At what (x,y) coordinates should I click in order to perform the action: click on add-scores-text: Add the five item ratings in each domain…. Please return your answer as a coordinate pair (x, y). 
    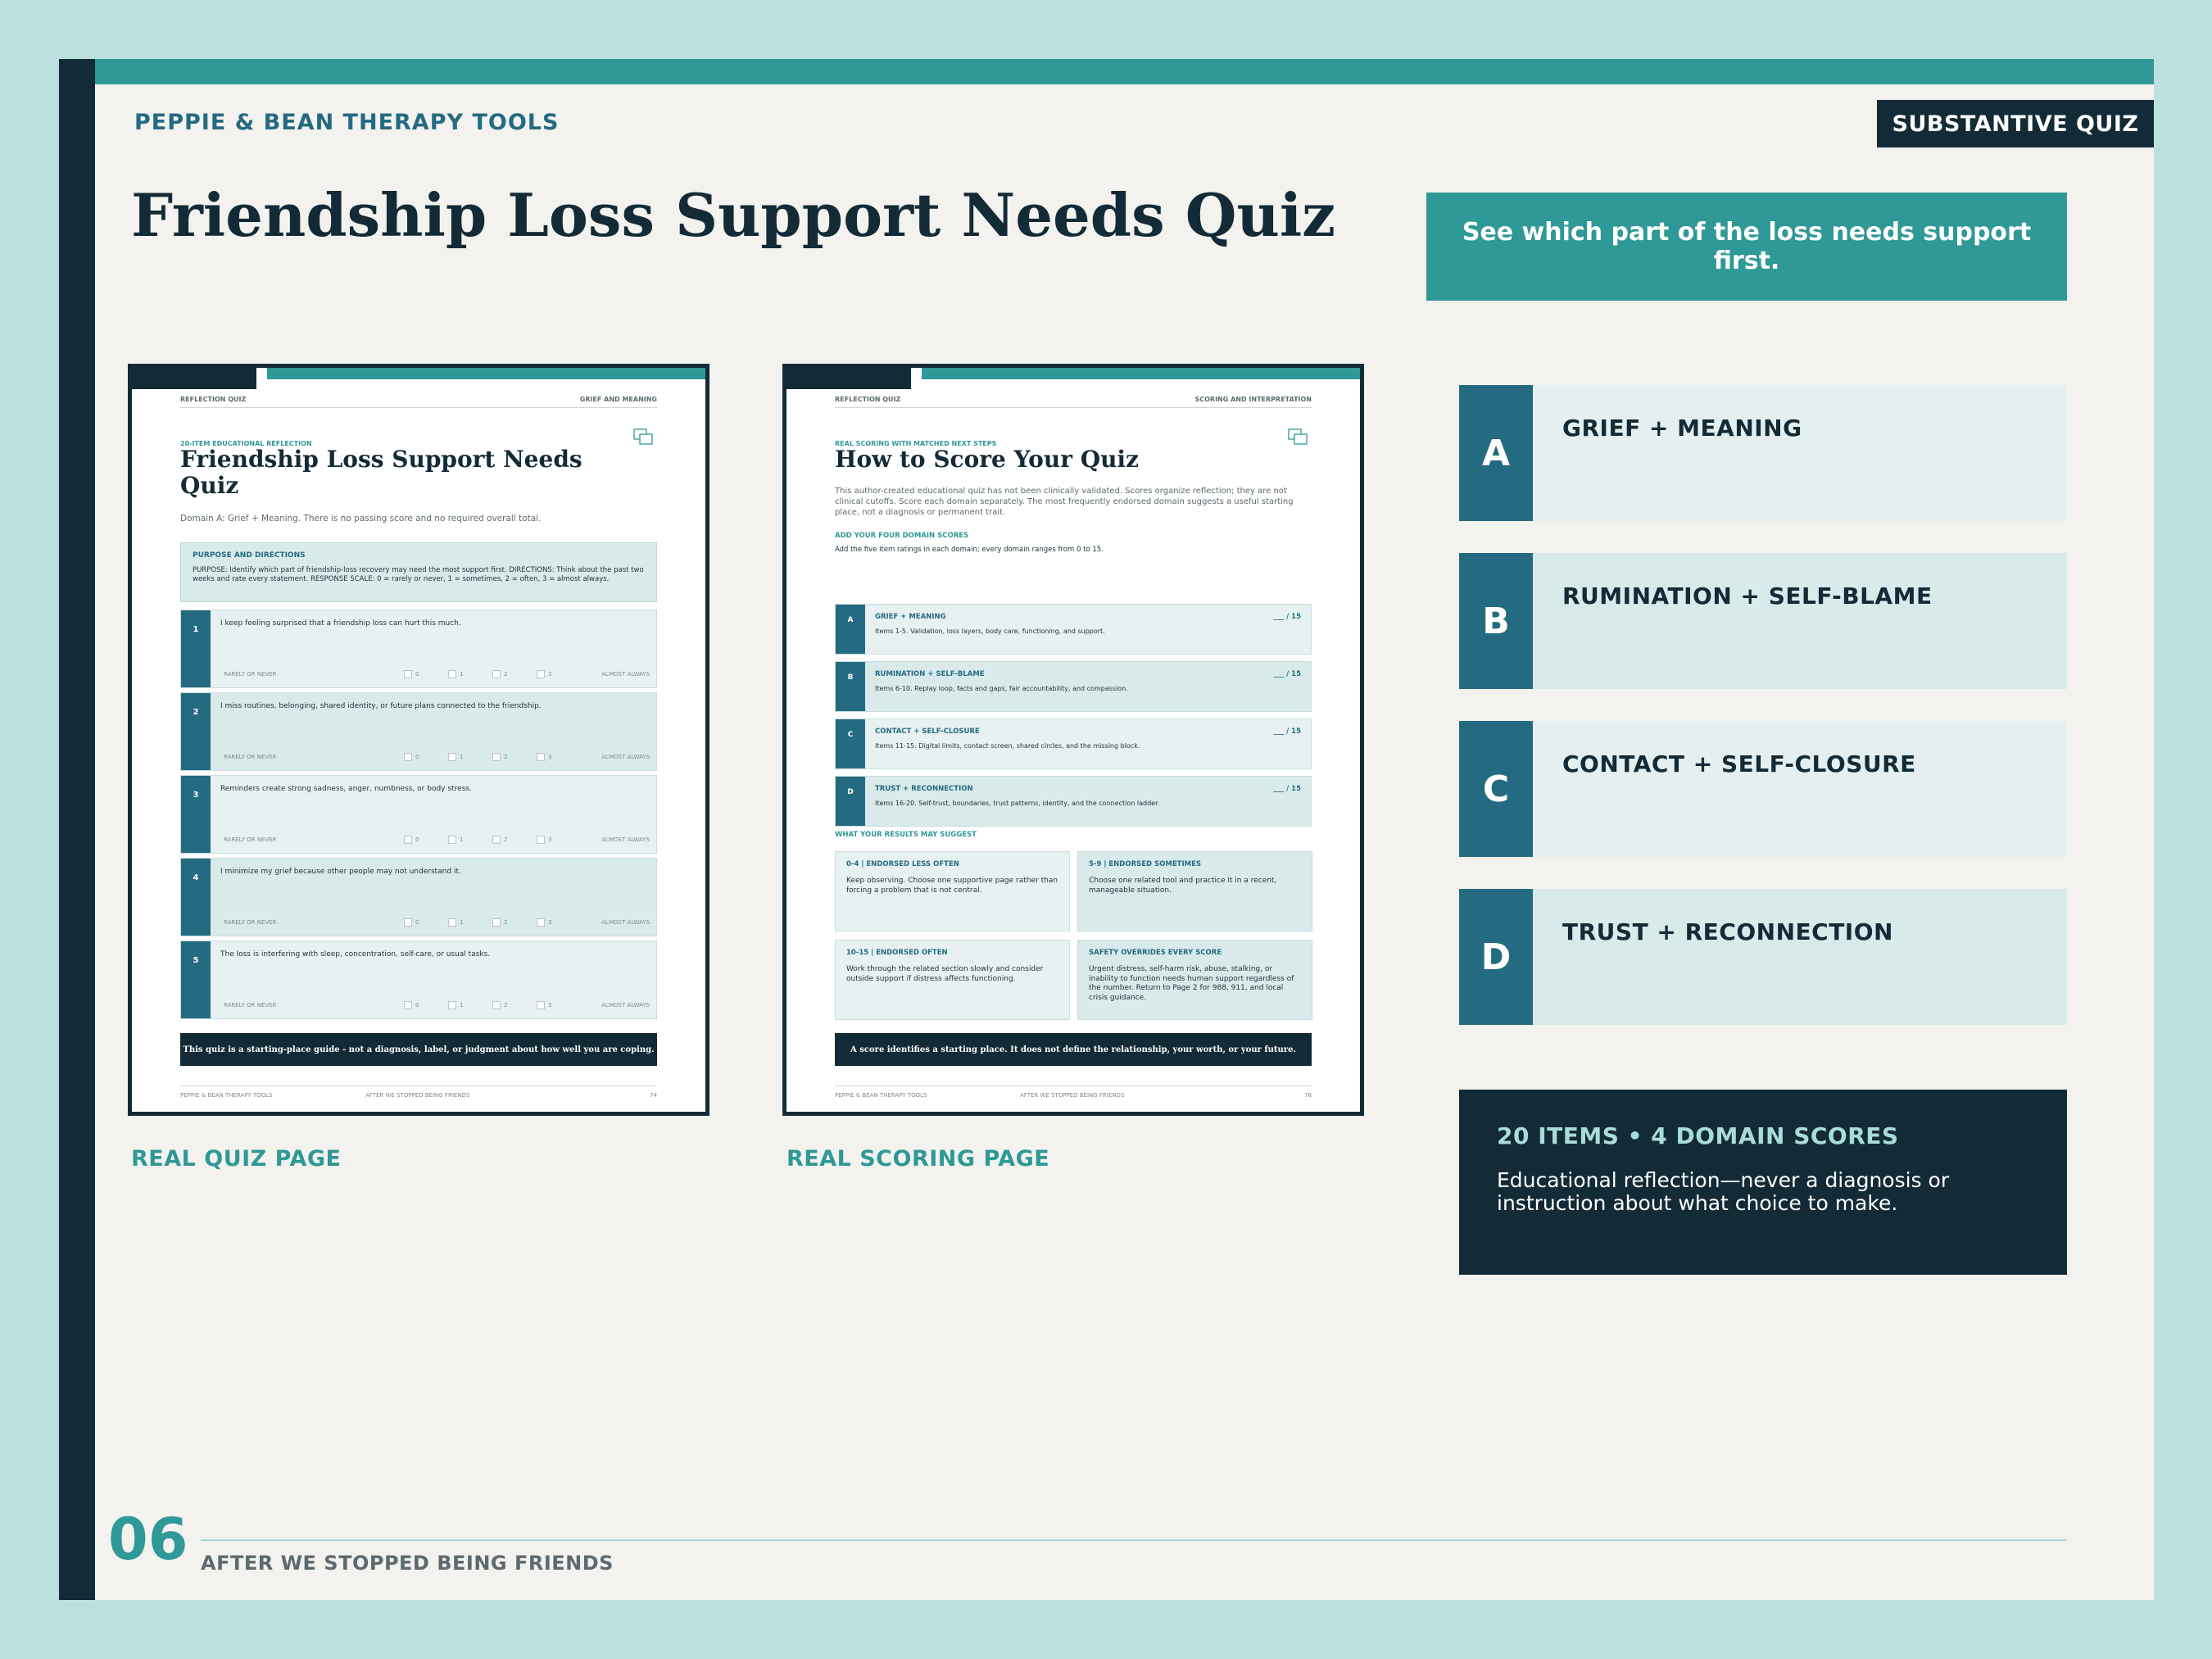
    Looking at the image, I should click on (969, 550).